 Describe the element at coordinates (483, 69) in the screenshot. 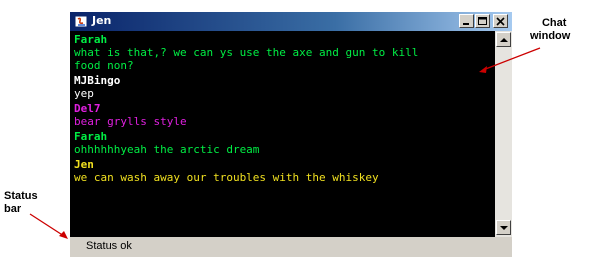

I see `chat-window-arrowhead` at that location.